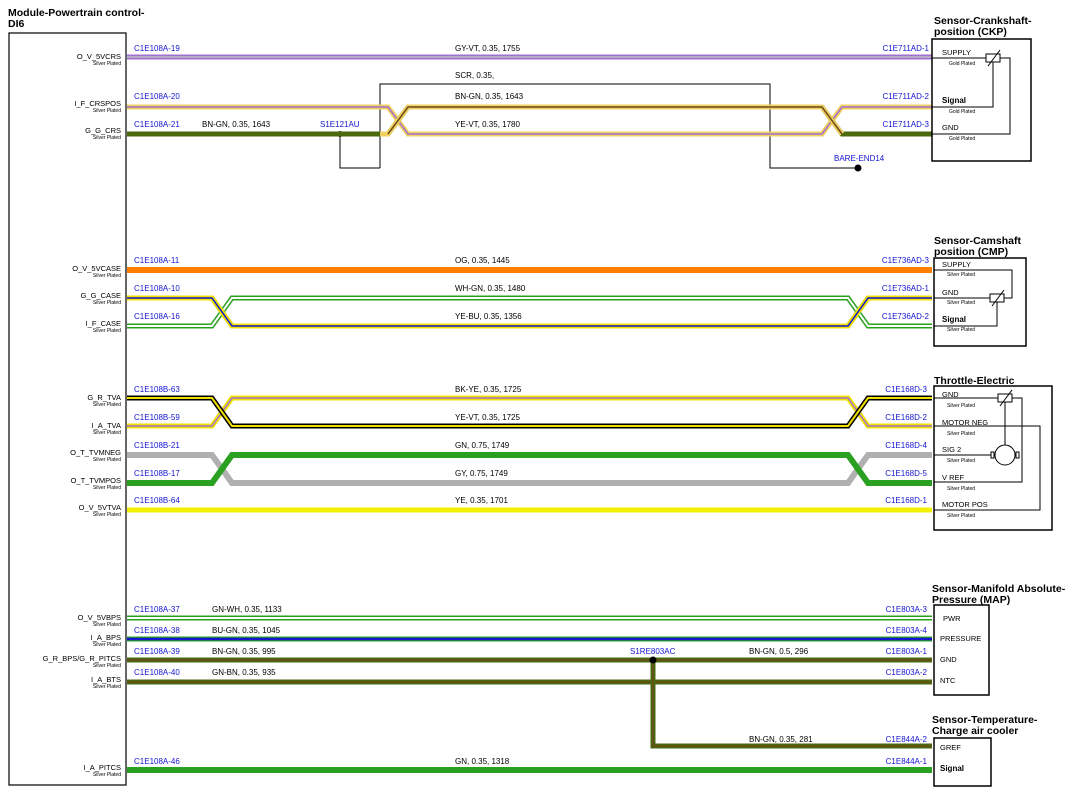  Describe the element at coordinates (907, 609) in the screenshot. I see `connector-id: C1E803A-3` at that location.